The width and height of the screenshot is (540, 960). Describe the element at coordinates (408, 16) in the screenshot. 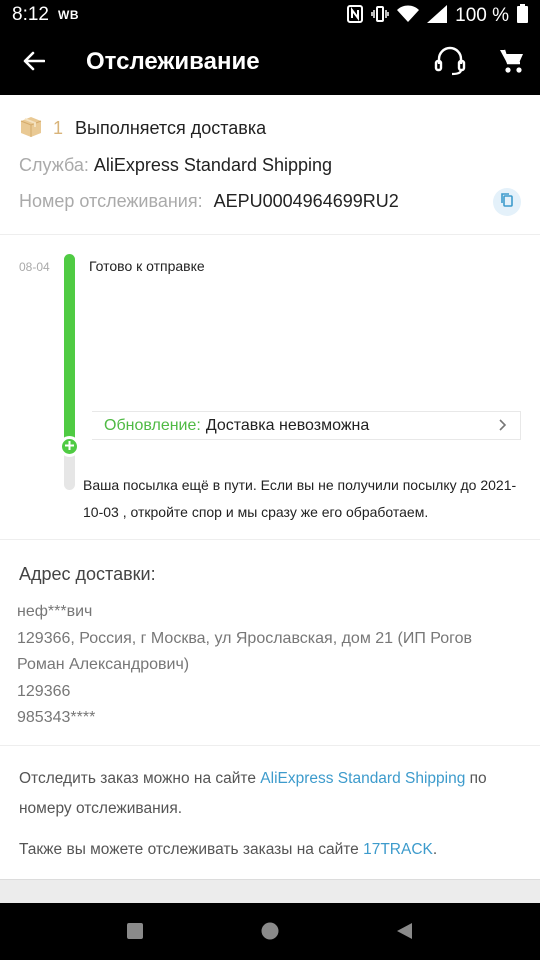

I see `wifi-icon` at that location.